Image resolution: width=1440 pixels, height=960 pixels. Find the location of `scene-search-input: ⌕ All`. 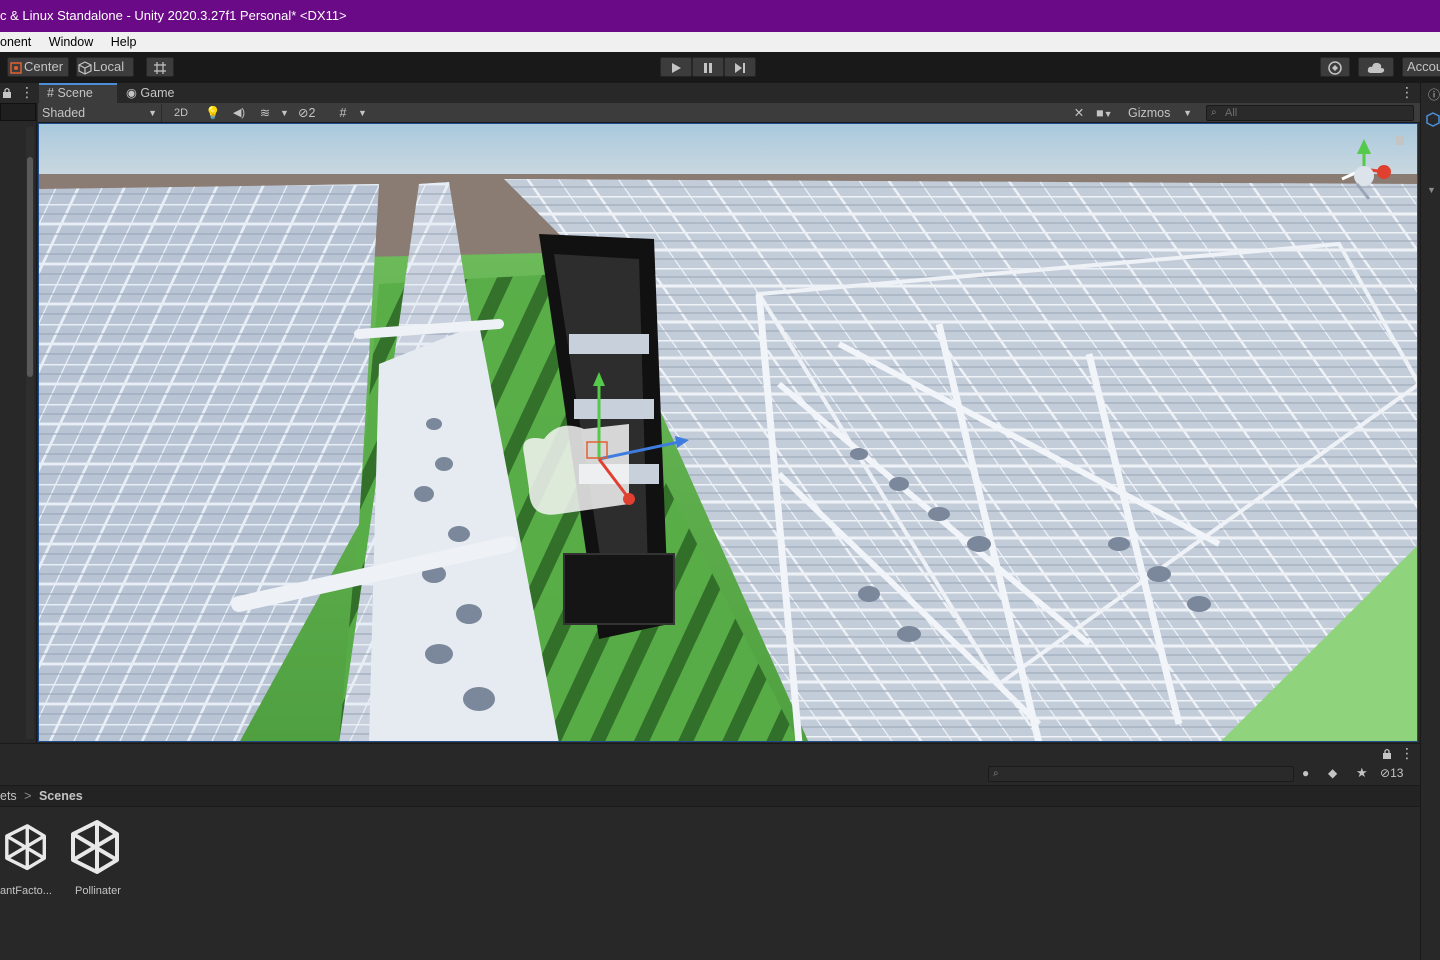

scene-search-input: ⌕ All is located at coordinates (1310, 113).